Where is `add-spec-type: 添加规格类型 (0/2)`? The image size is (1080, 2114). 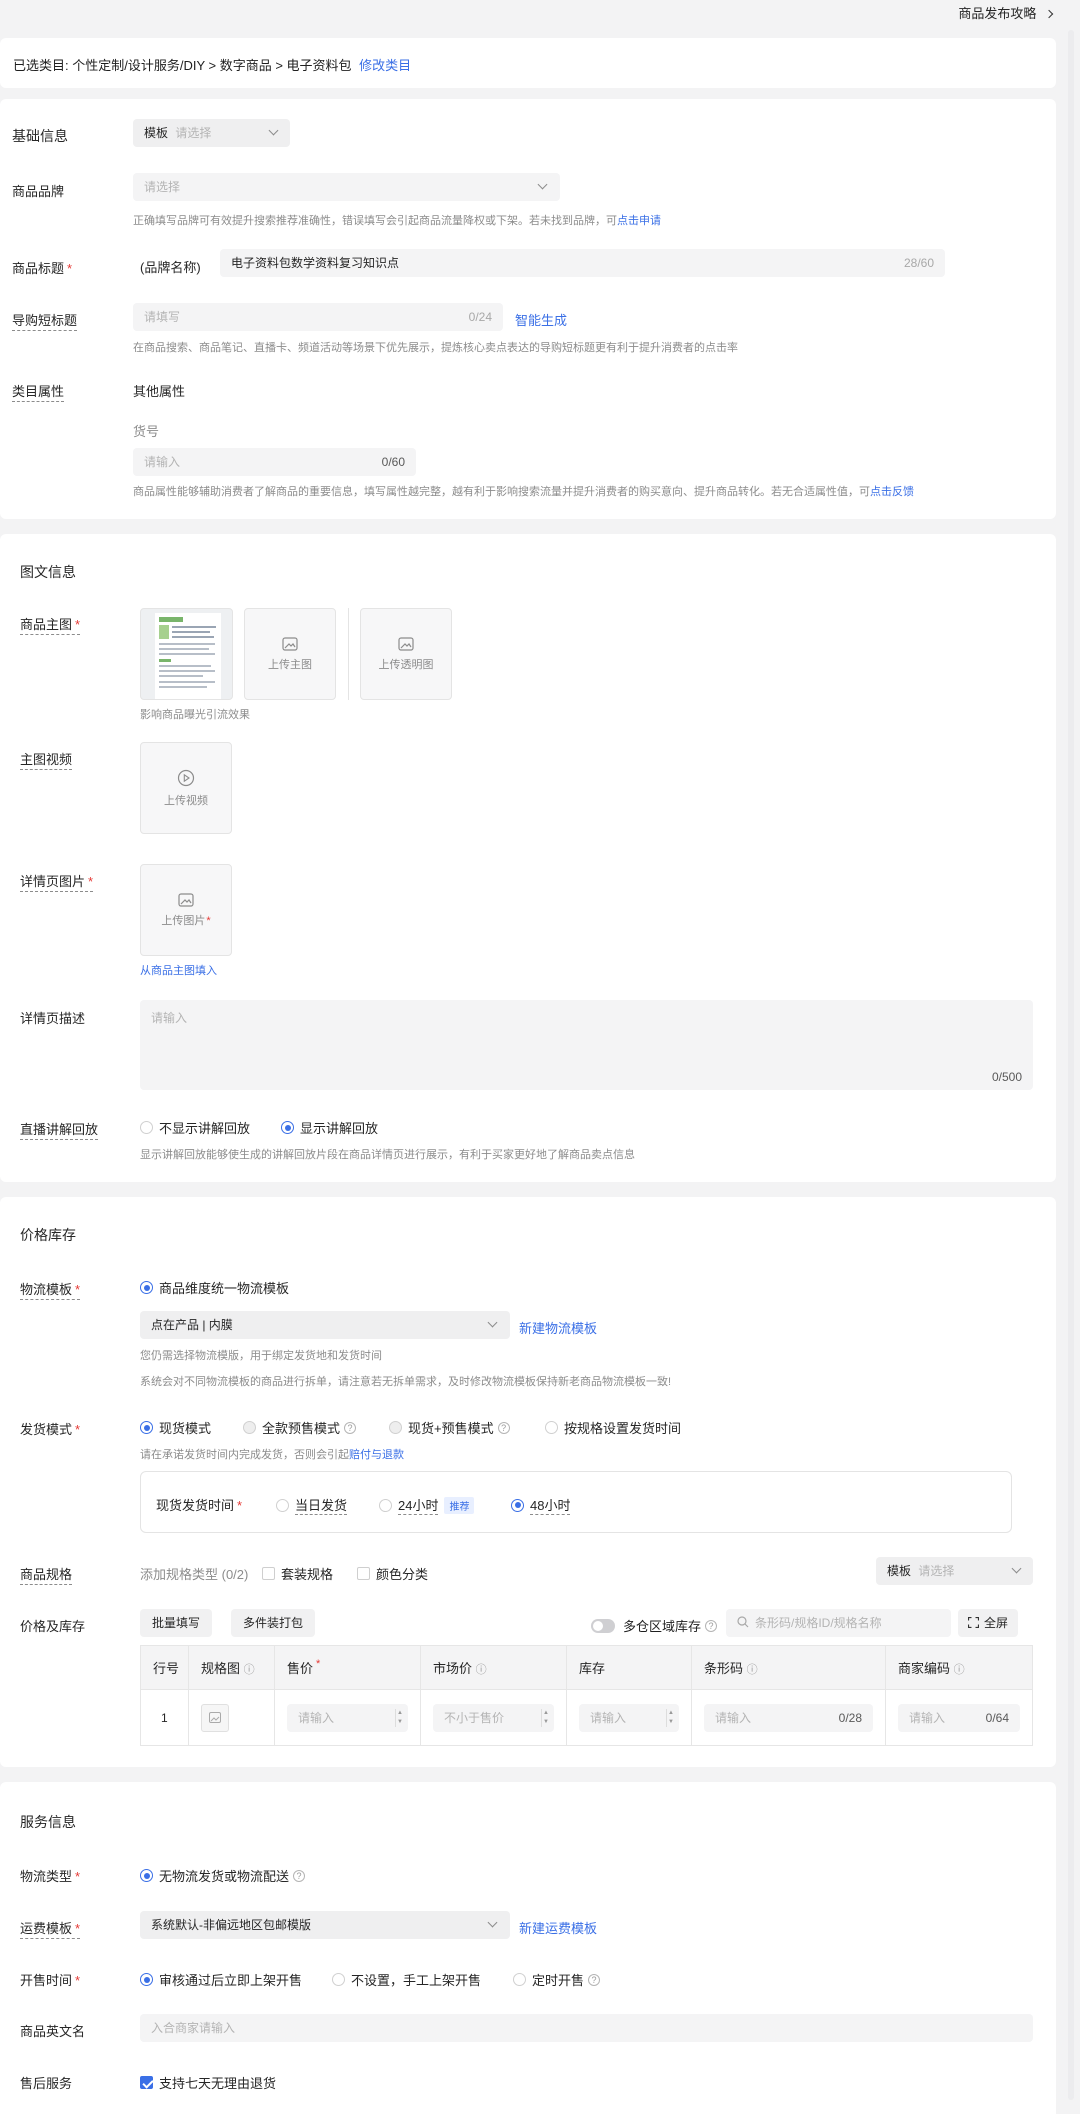 add-spec-type: 添加规格类型 (0/2) is located at coordinates (194, 1573).